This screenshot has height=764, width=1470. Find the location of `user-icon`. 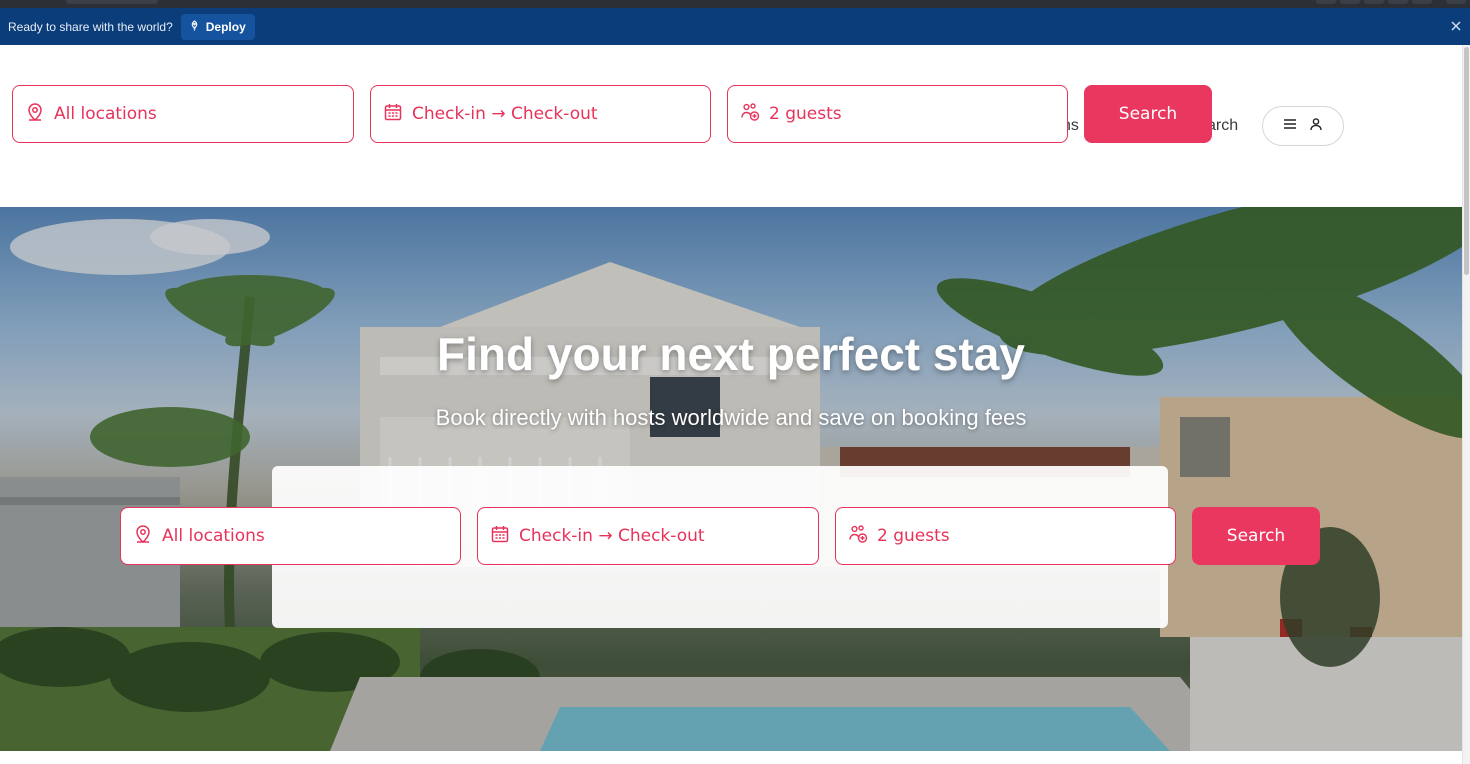

user-icon is located at coordinates (1316, 126).